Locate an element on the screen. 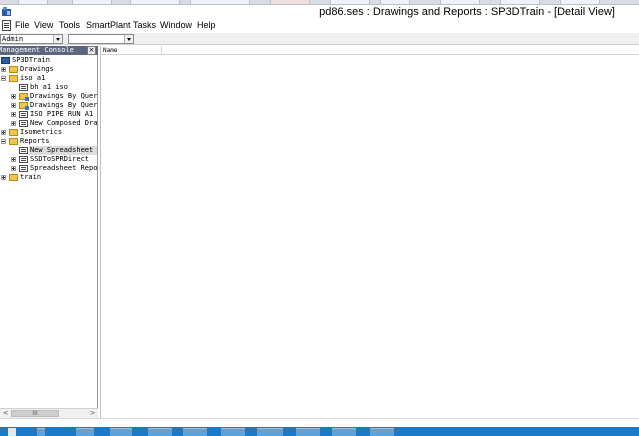  document-icon is located at coordinates (6, 25).